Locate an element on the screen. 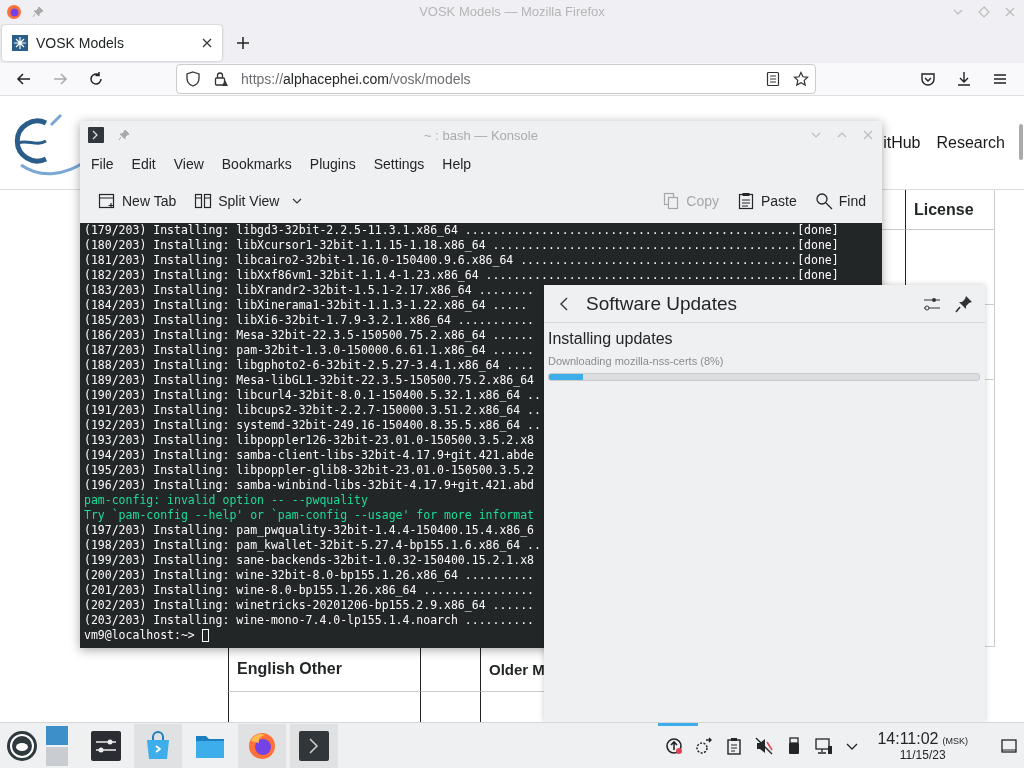 Image resolution: width=1024 pixels, height=768 pixels. update-icon is located at coordinates (674, 745).